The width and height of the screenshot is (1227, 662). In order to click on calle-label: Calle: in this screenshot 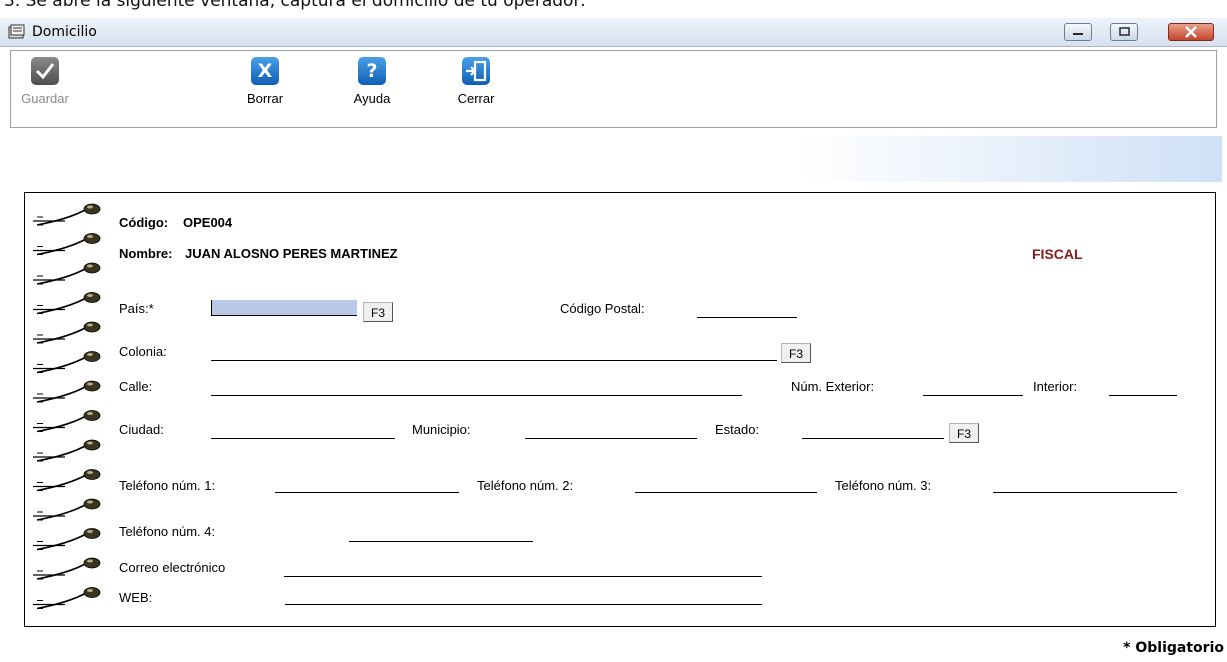, I will do `click(136, 386)`.